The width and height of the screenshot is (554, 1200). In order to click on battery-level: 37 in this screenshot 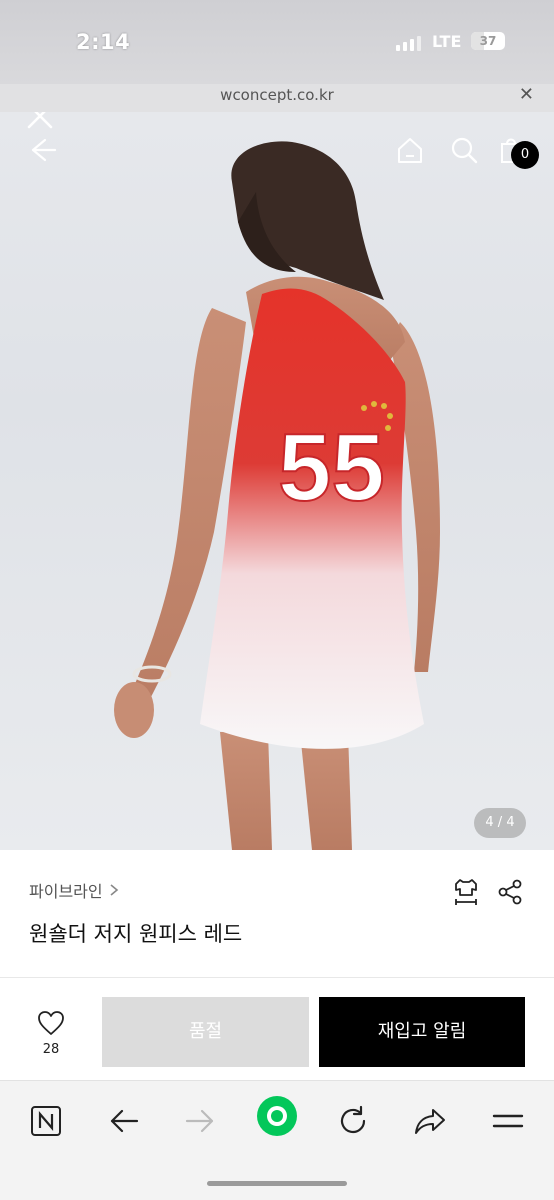, I will do `click(488, 41)`.